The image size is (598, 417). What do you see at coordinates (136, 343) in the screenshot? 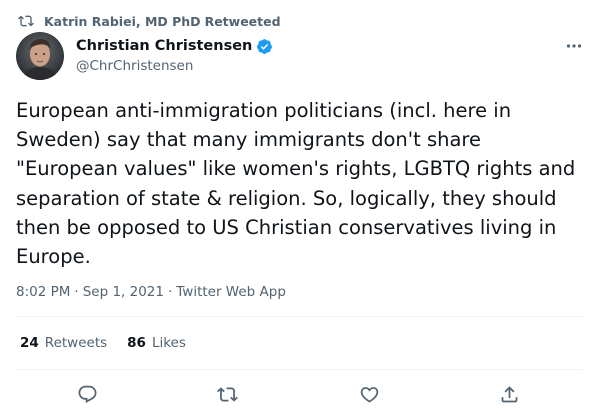
I see `likes-count: 86` at bounding box center [136, 343].